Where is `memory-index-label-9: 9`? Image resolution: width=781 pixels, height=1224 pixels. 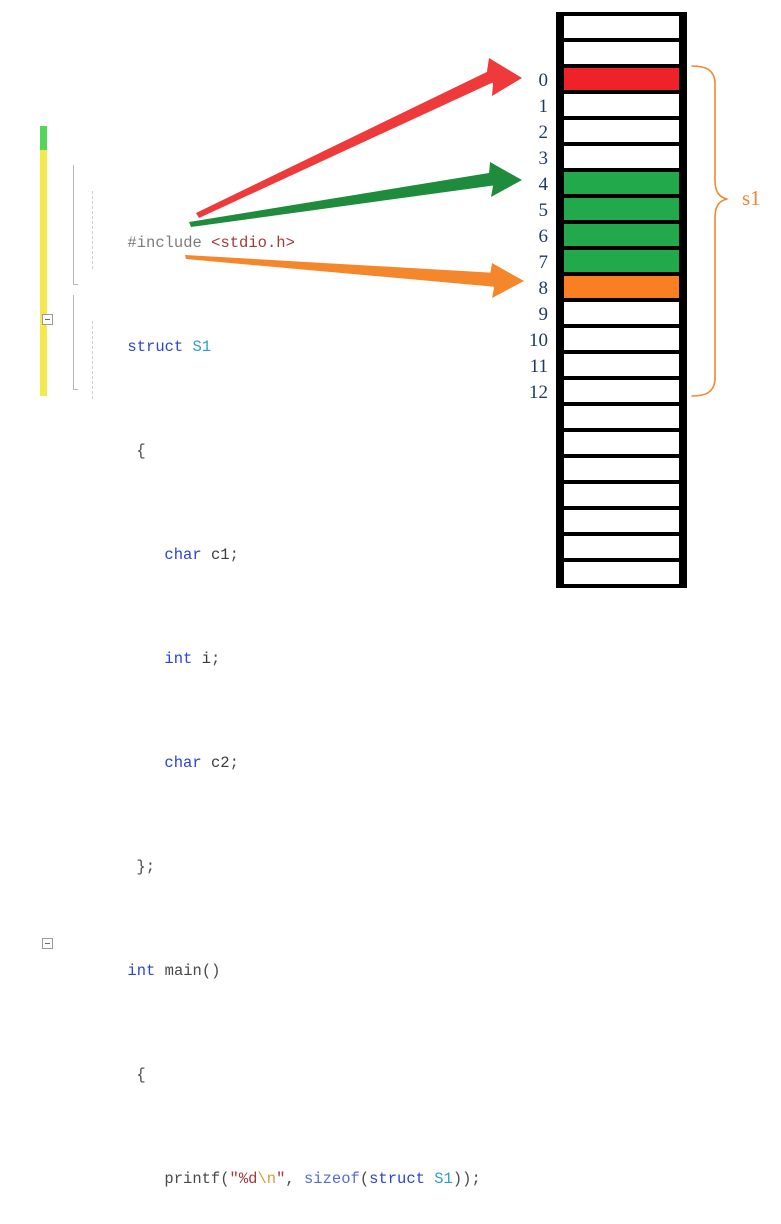
memory-index-label-9: 9 is located at coordinates (543, 314).